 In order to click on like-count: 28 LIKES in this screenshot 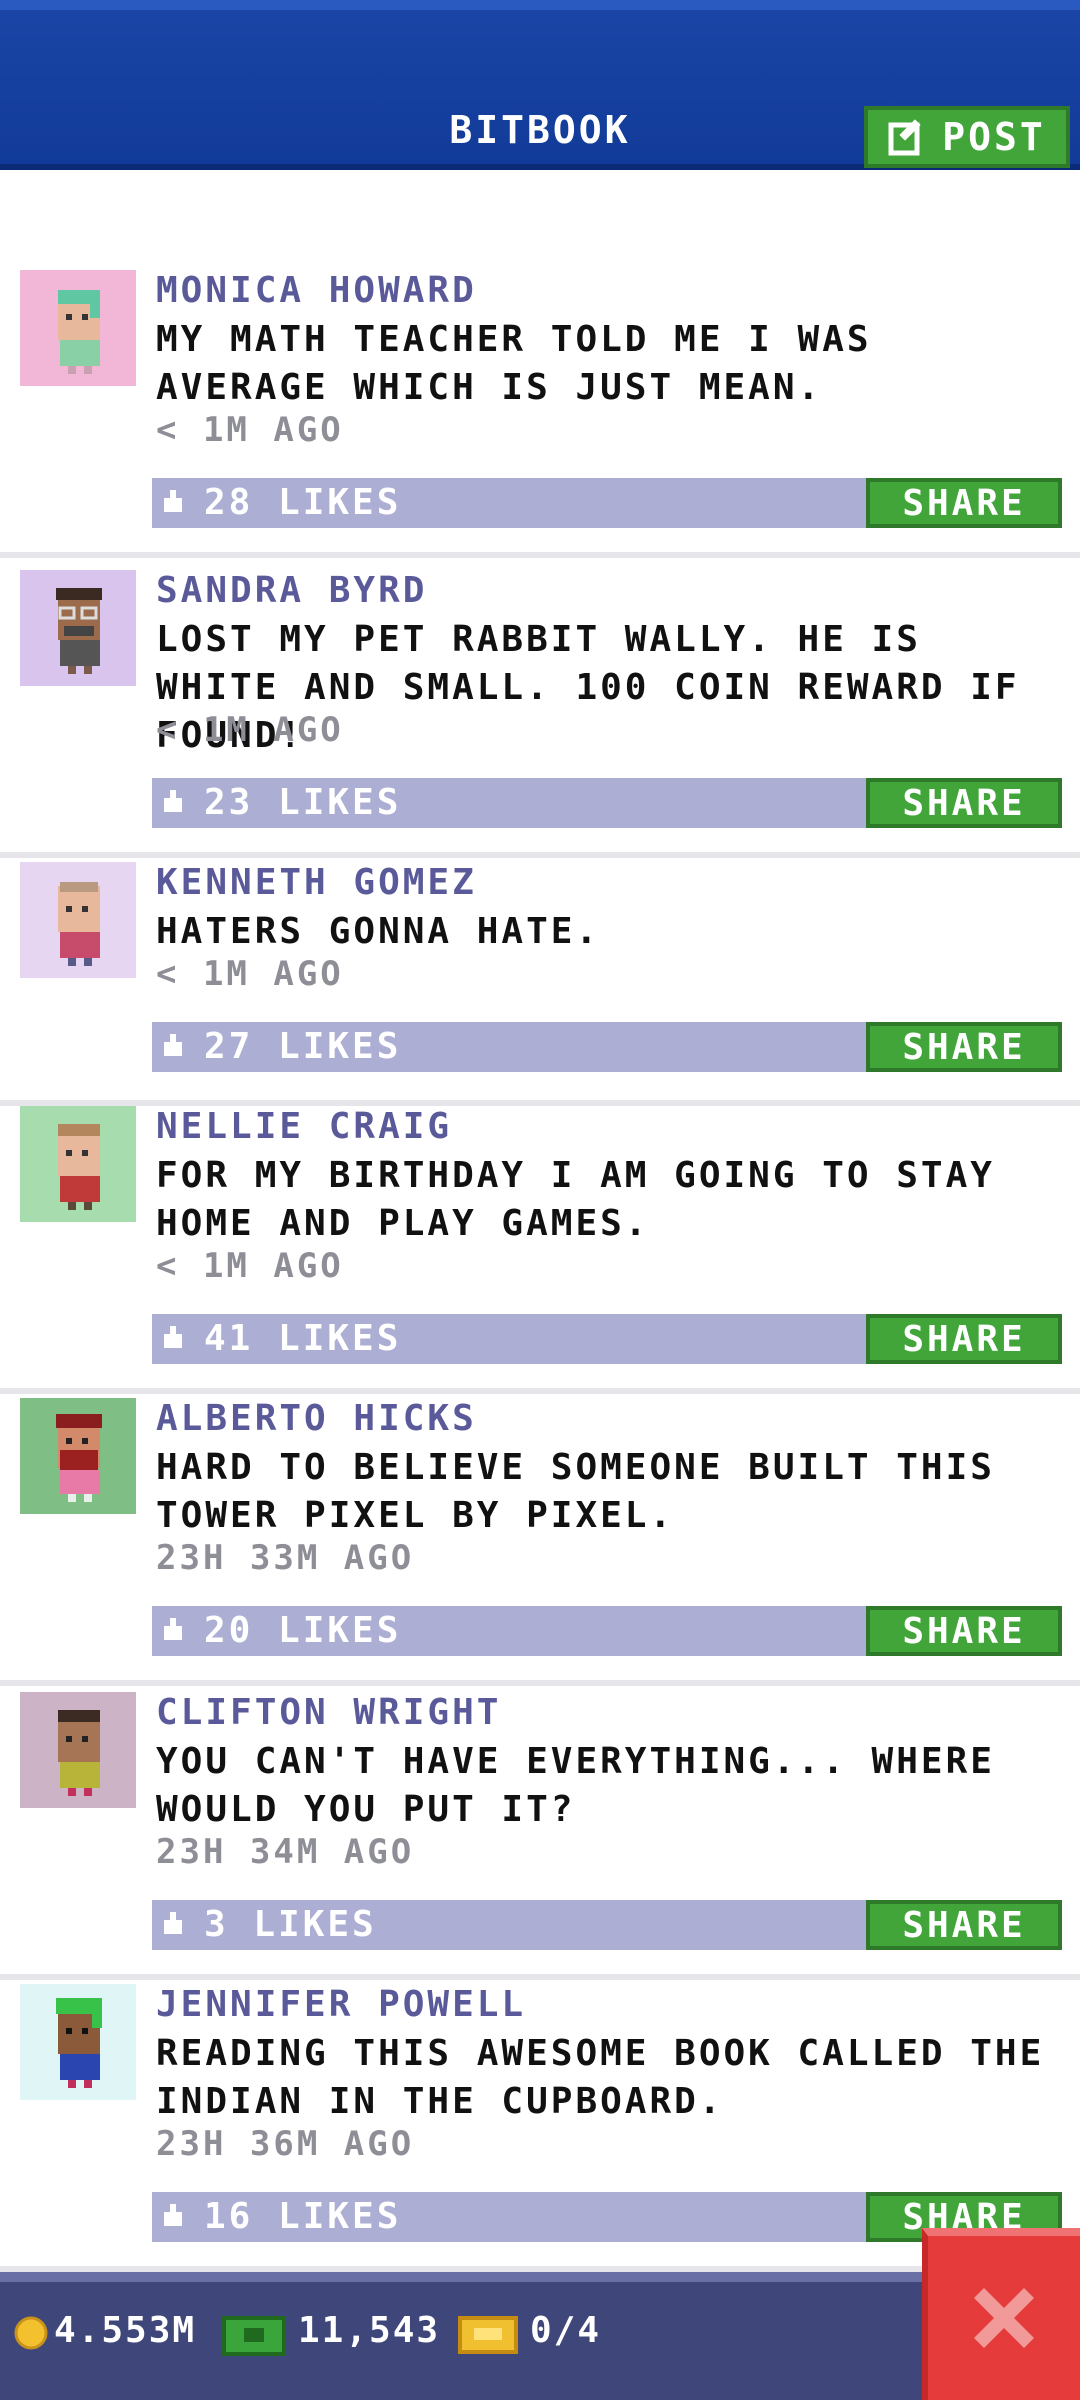, I will do `click(303, 502)`.